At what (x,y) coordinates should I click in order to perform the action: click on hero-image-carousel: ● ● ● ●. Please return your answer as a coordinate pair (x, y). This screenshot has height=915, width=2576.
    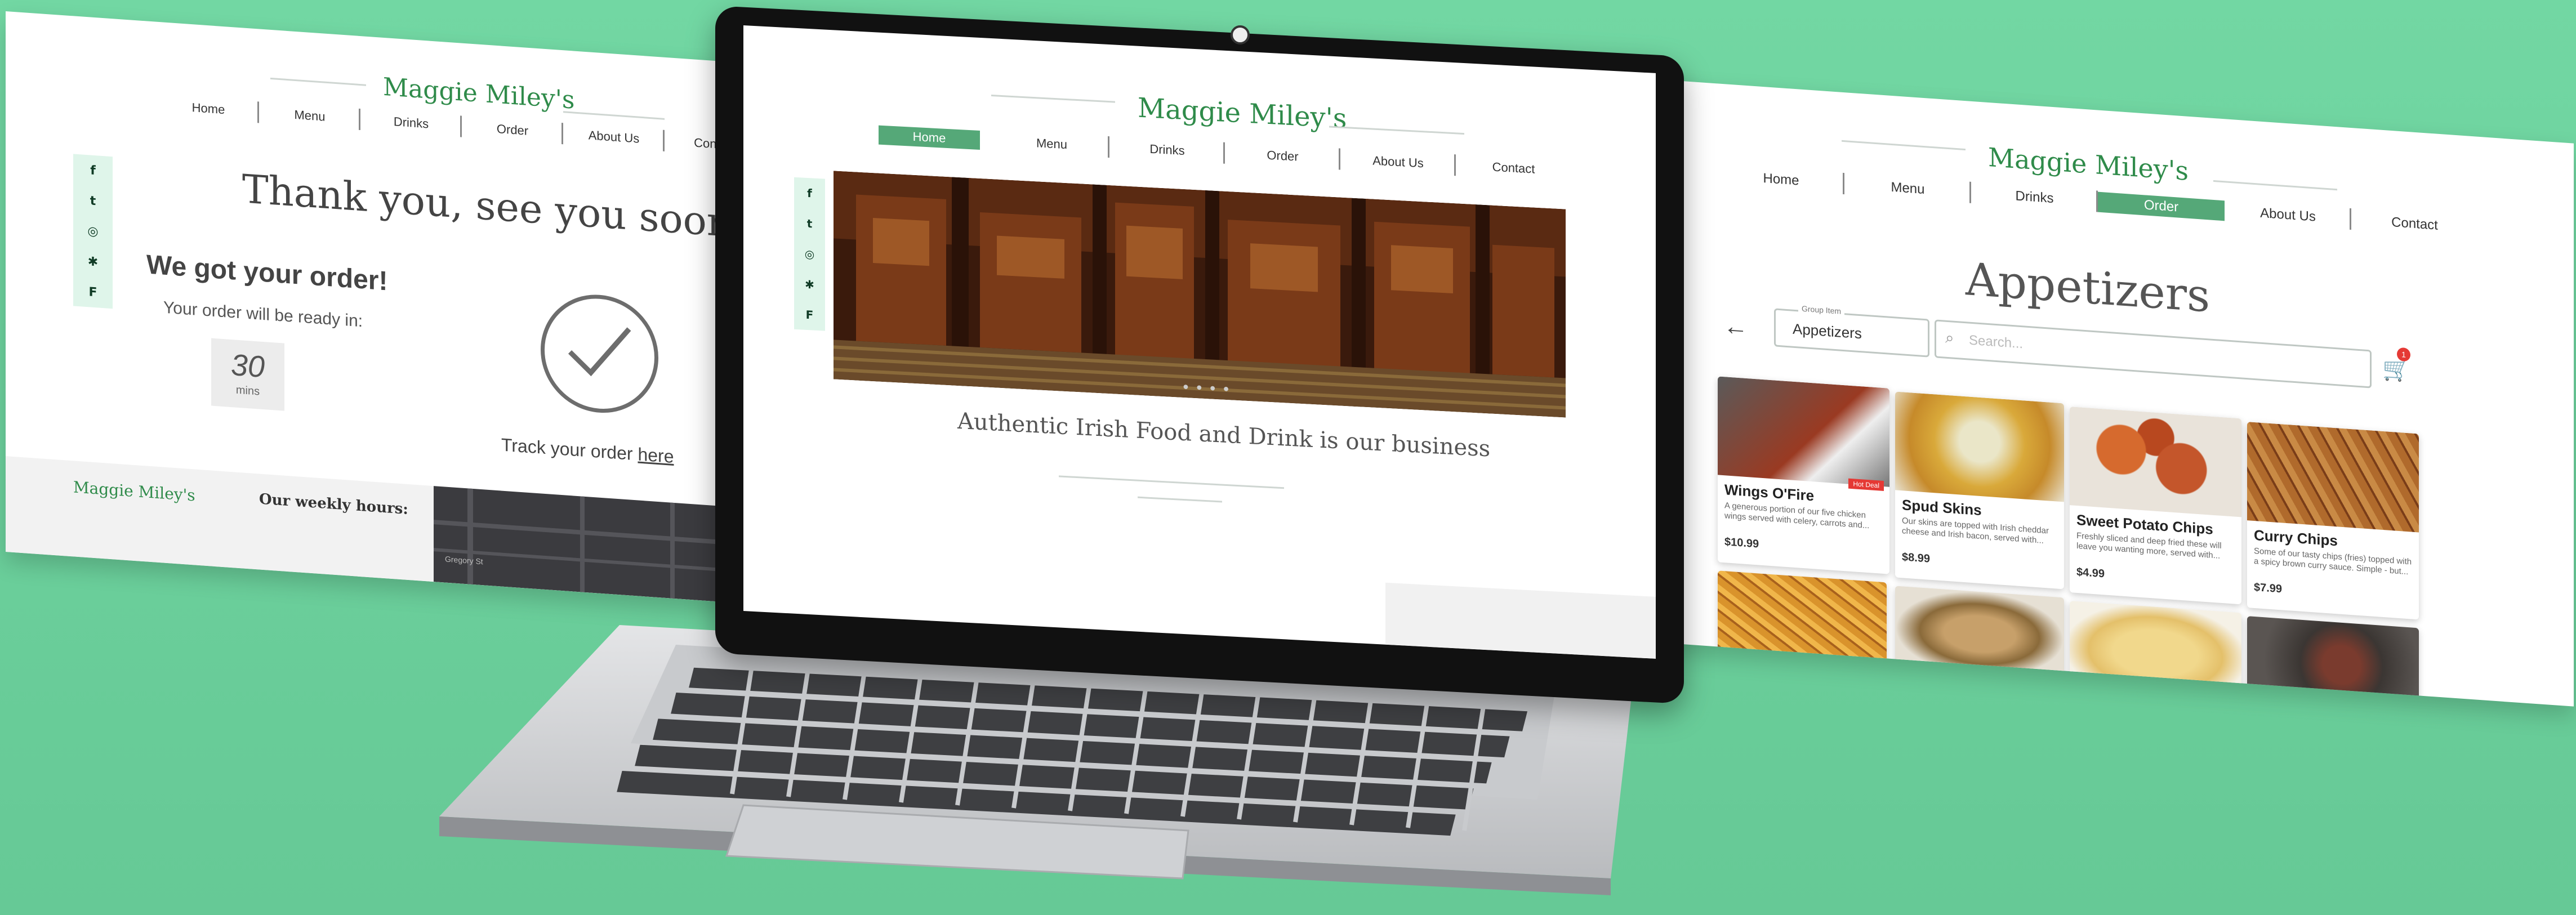
    Looking at the image, I should click on (1200, 294).